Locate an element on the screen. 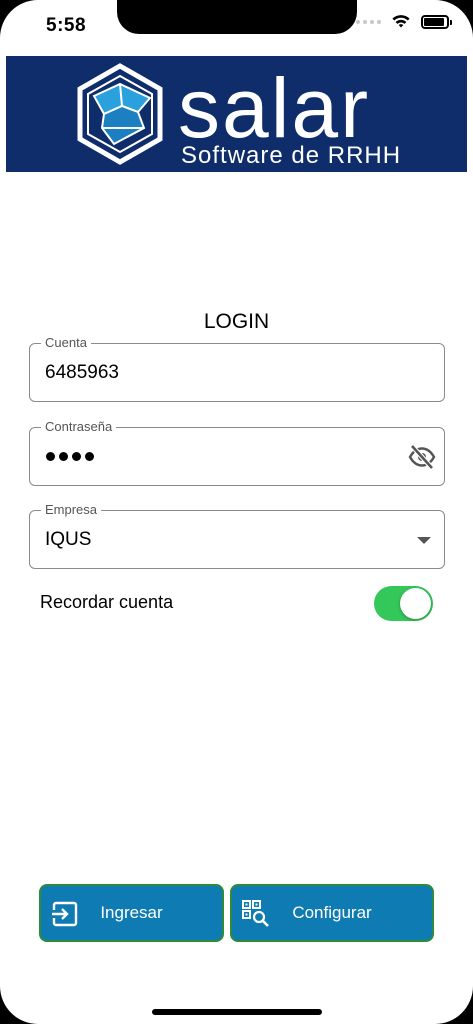 This screenshot has height=1024, width=473. account-field: Cuenta 6485963 is located at coordinates (237, 368).